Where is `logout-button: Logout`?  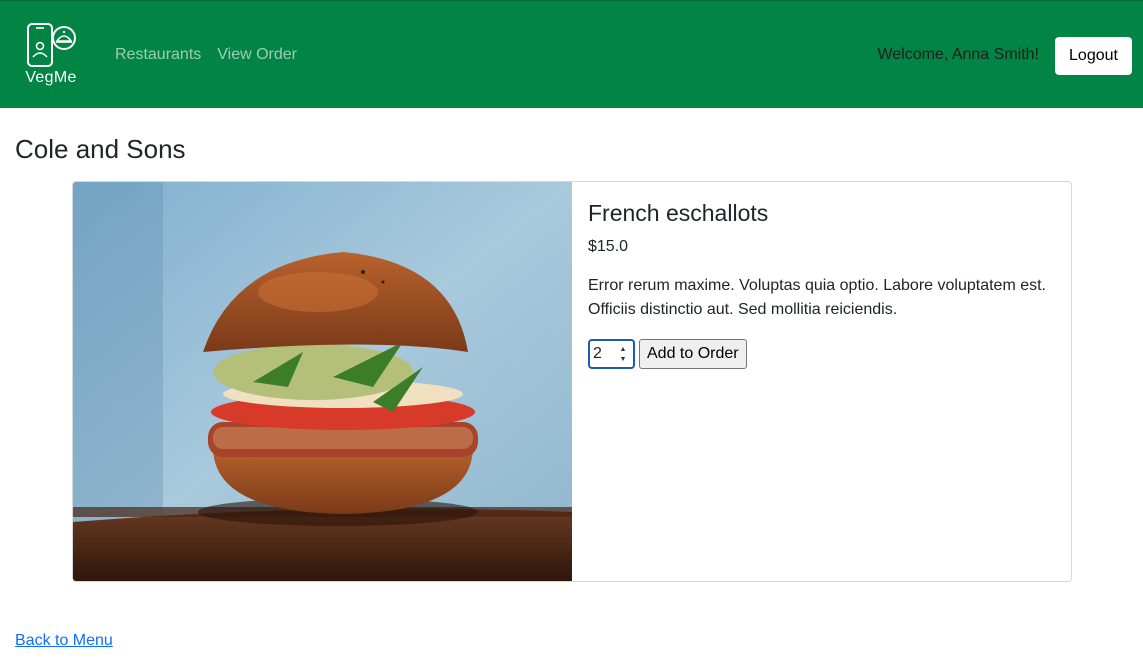 logout-button: Logout is located at coordinates (1093, 56).